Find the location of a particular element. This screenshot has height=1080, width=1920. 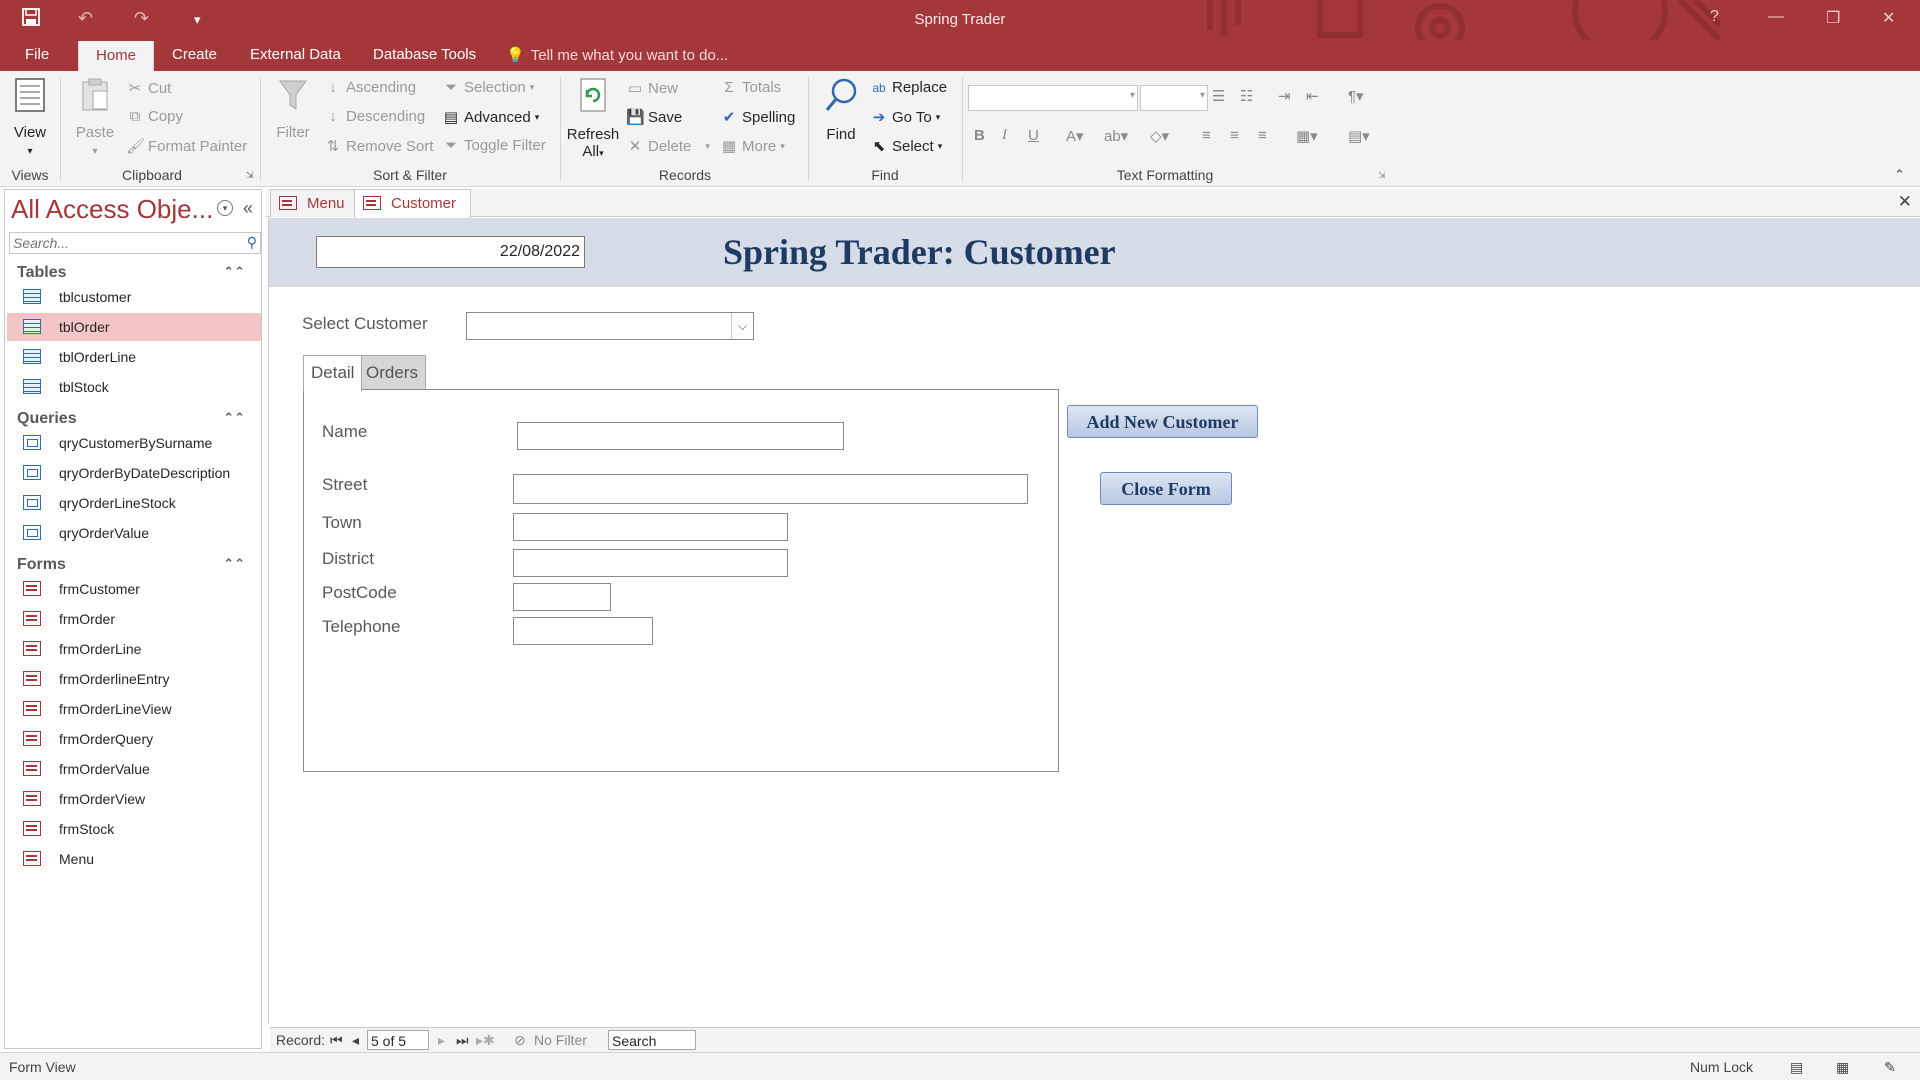

fill-color-icon: ◇▾ is located at coordinates (1159, 136).